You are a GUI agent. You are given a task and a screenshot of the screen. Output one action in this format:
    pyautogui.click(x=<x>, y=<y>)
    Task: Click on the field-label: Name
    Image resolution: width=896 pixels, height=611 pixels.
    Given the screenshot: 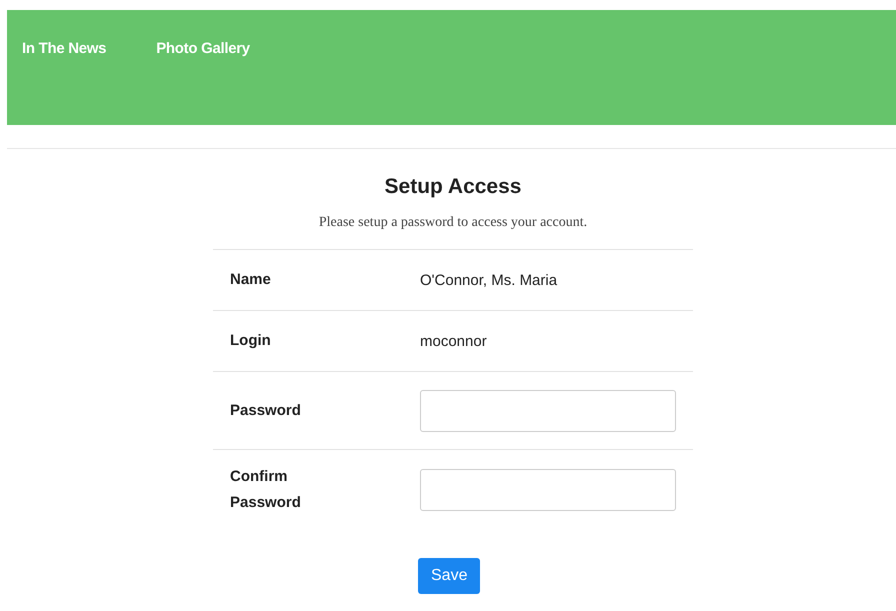 What is the action you would take?
    pyautogui.click(x=251, y=280)
    